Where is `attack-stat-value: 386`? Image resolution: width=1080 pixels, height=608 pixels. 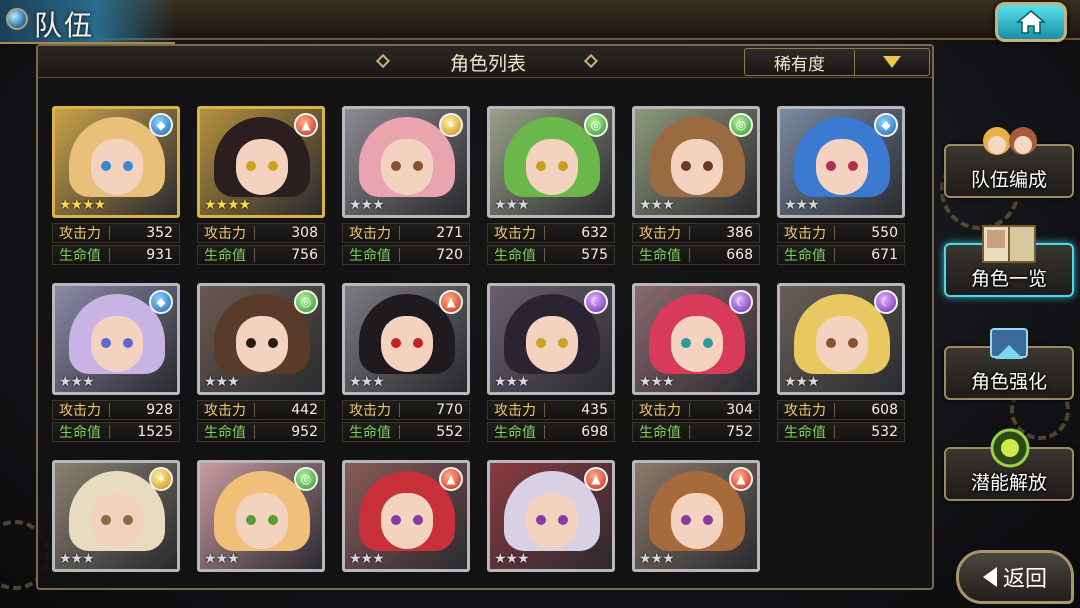 attack-stat-value: 386 is located at coordinates (739, 233).